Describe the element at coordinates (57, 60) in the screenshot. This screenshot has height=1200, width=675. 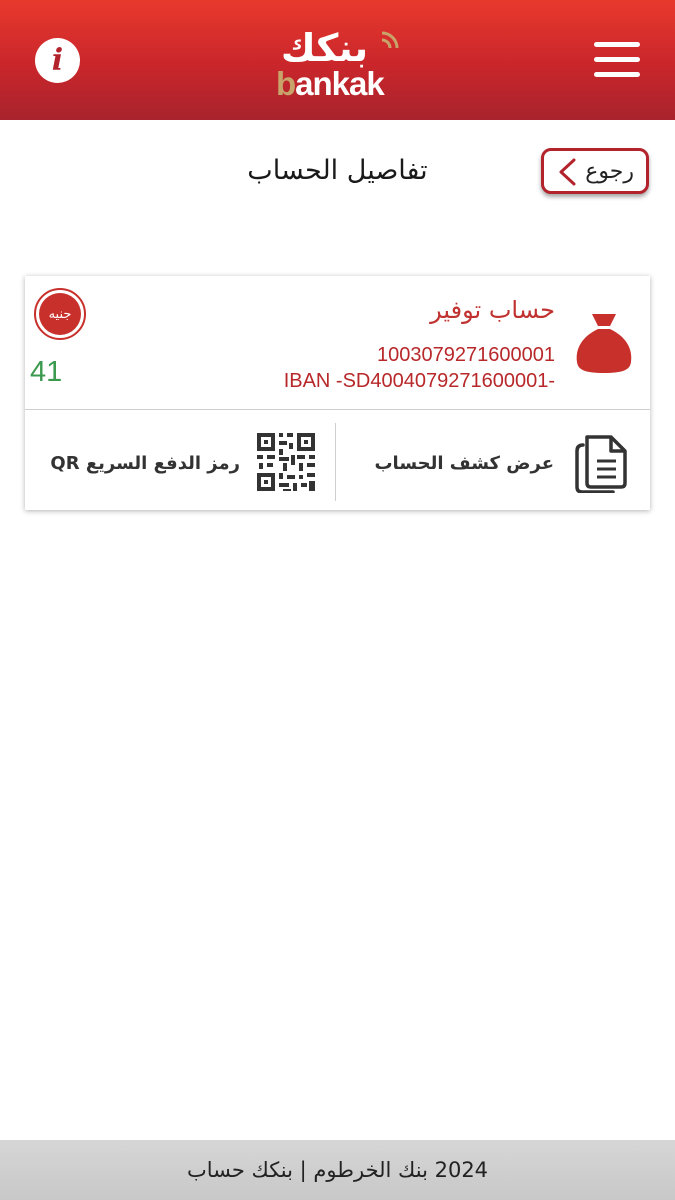
I see `info-icon: i` at that location.